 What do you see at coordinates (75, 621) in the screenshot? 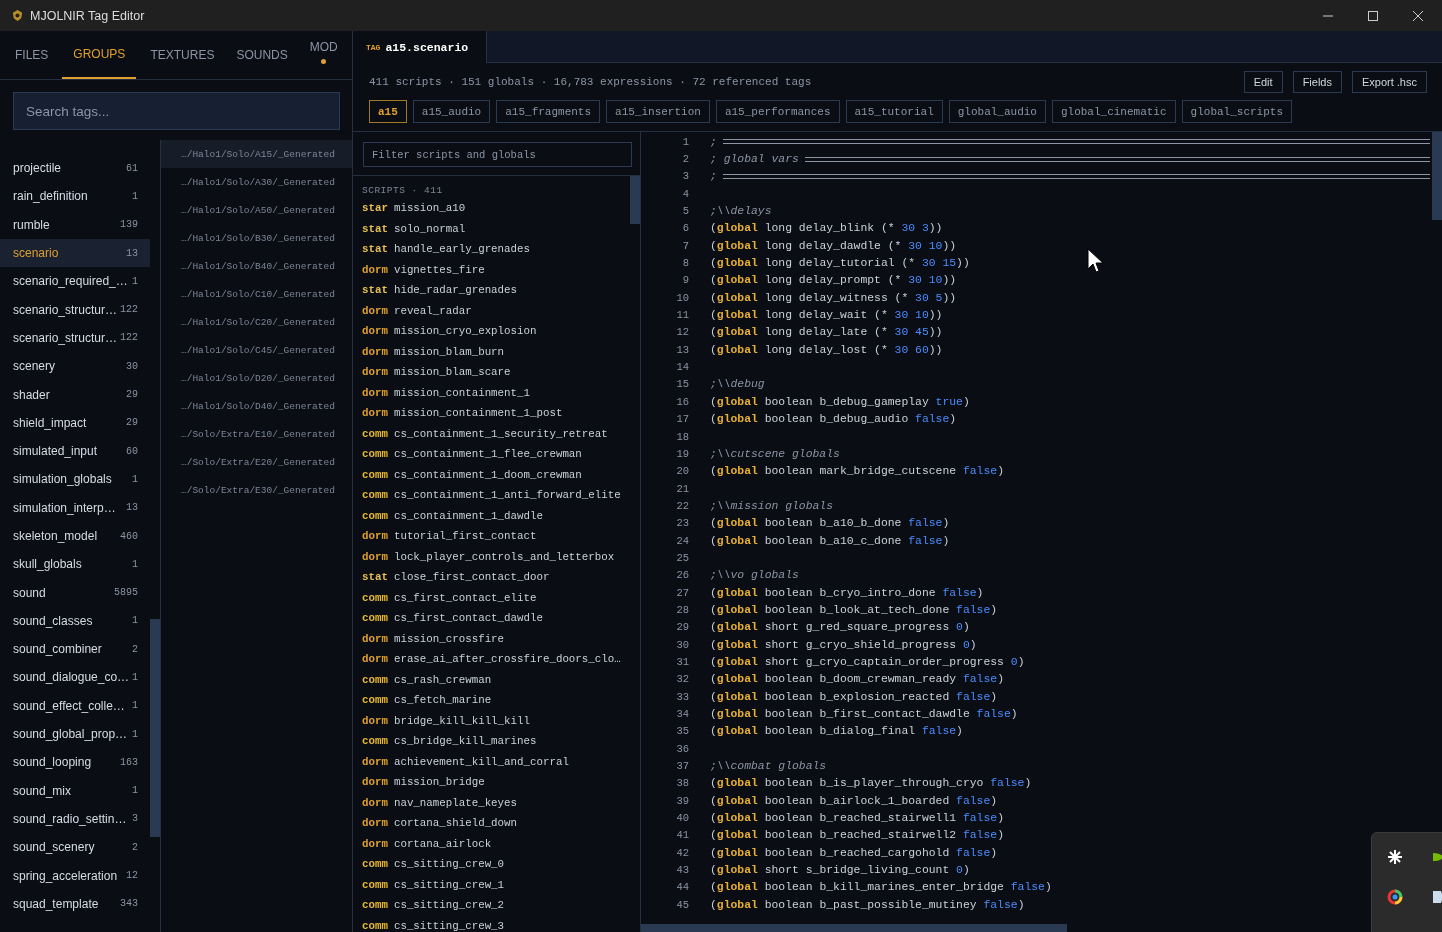
I see `group-item: sound_classes 1` at bounding box center [75, 621].